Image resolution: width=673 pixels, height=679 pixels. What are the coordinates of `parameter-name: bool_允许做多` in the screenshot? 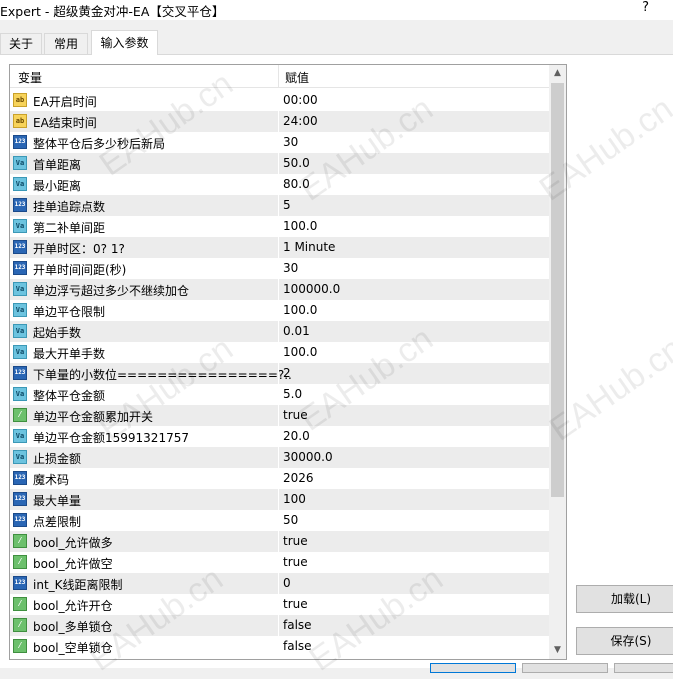 It's located at (73, 543).